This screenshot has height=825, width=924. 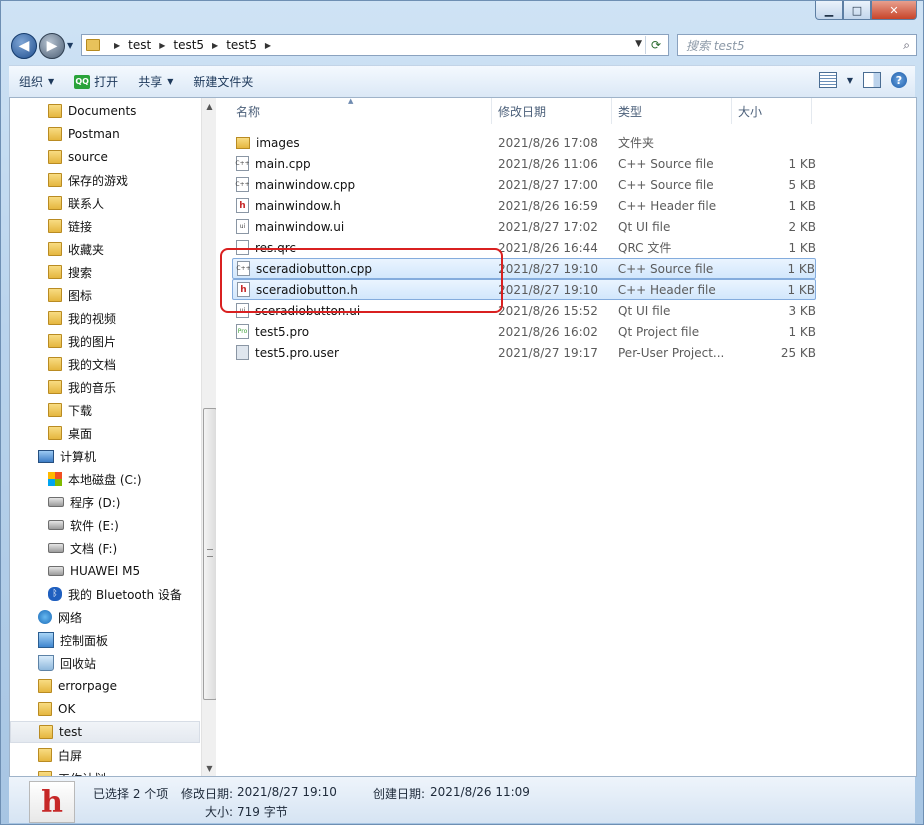 What do you see at coordinates (105, 387) in the screenshot?
I see `sidebar-item: 我的音乐` at bounding box center [105, 387].